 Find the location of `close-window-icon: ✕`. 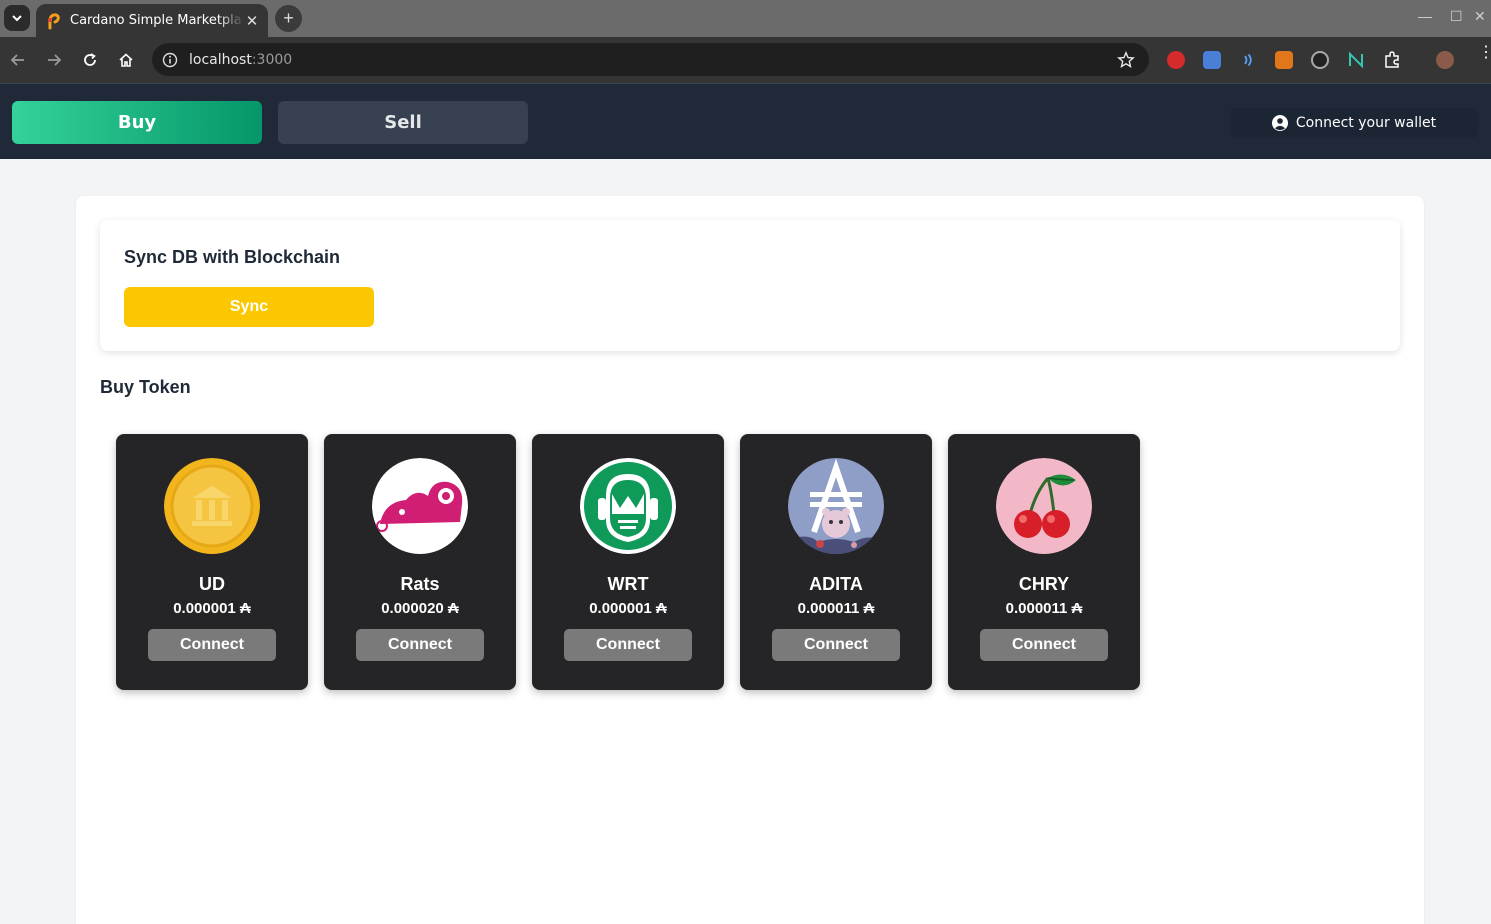

close-window-icon: ✕ is located at coordinates (1480, 16).